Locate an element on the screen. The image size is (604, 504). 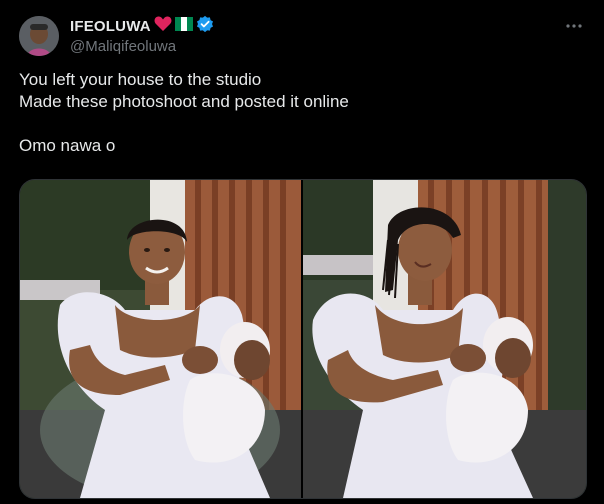
more-options-button is located at coordinates (574, 26).